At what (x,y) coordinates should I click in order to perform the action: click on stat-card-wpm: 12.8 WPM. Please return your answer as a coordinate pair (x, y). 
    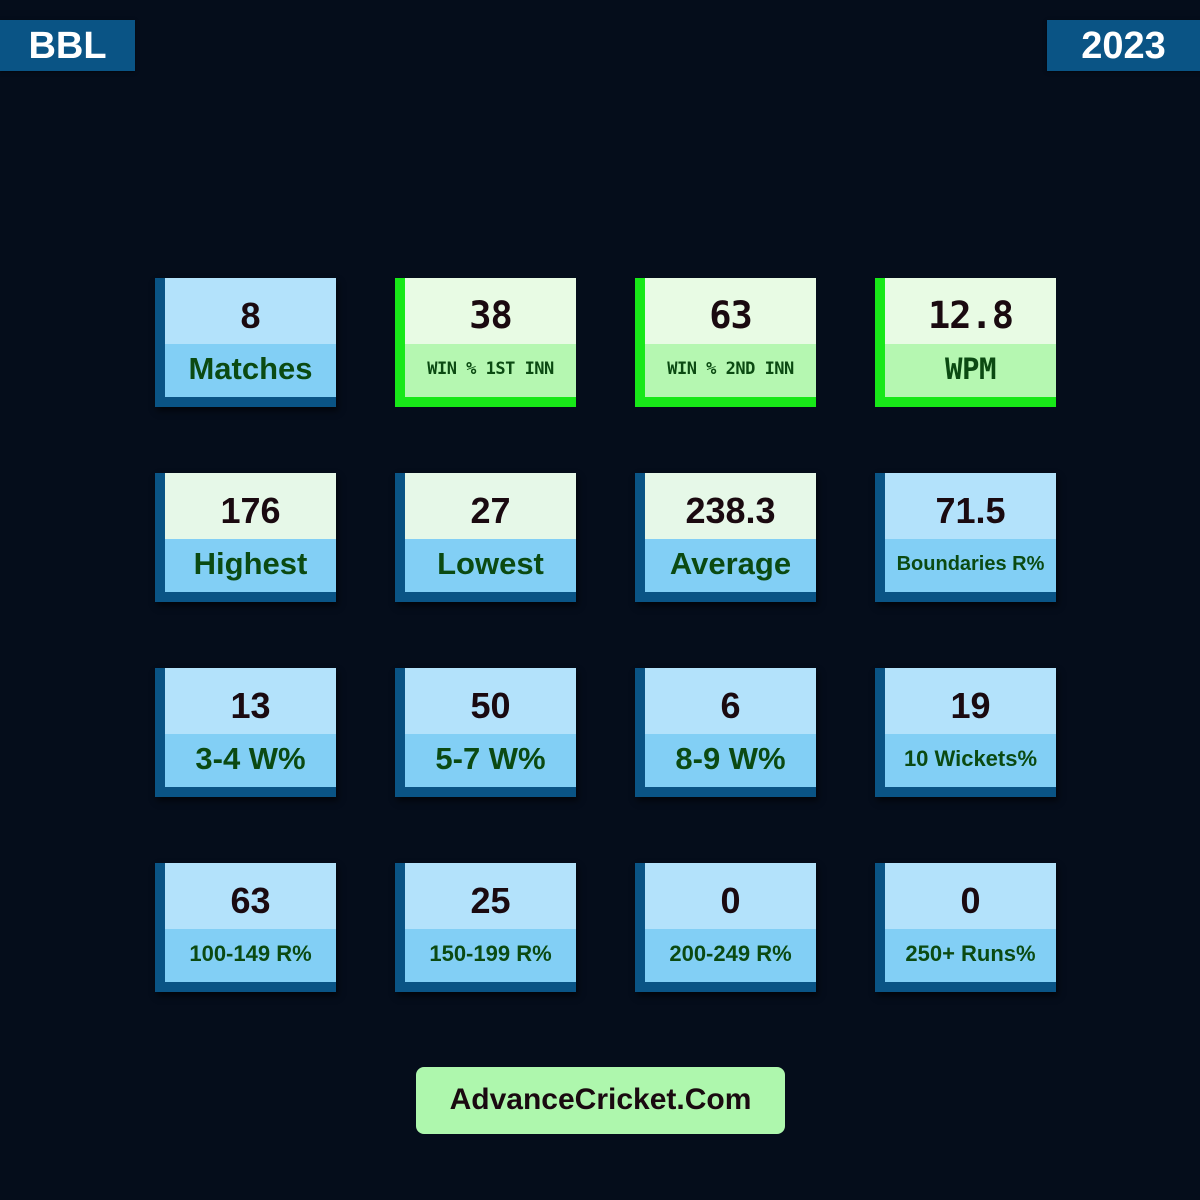
    Looking at the image, I should click on (965, 342).